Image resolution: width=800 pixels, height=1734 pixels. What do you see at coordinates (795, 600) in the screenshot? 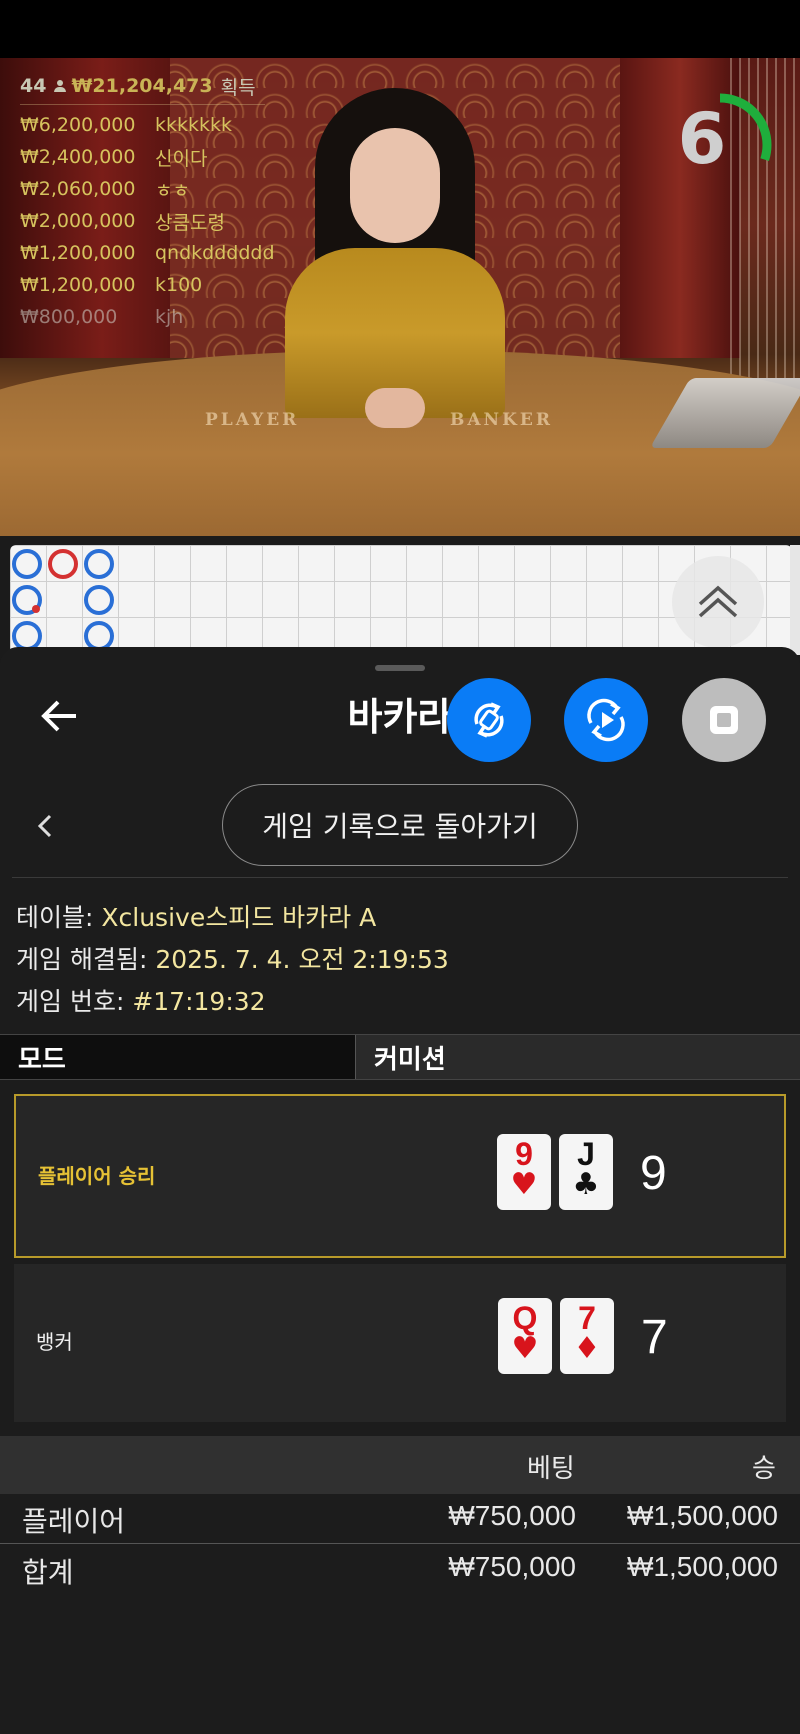
I see `roadmap-edge` at bounding box center [795, 600].